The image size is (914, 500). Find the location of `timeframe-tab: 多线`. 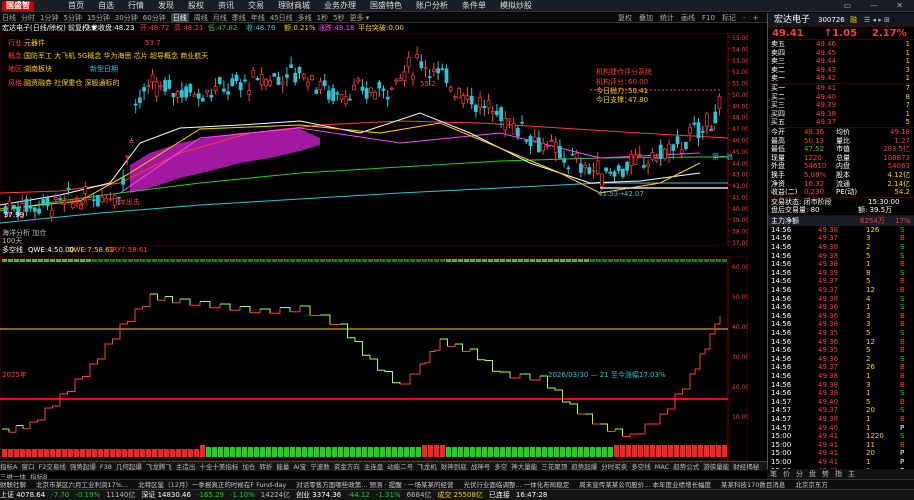

timeframe-tab: 多线 is located at coordinates (305, 18).